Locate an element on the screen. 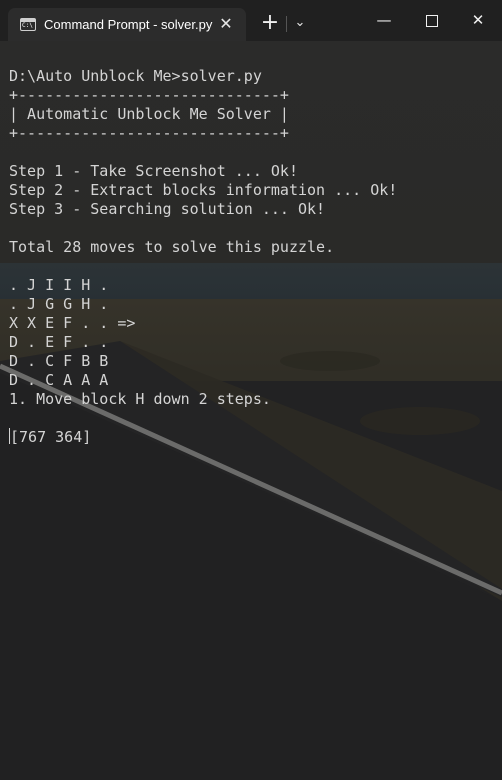 This screenshot has width=502, height=780. console-line: . J I I H . is located at coordinates (59, 285).